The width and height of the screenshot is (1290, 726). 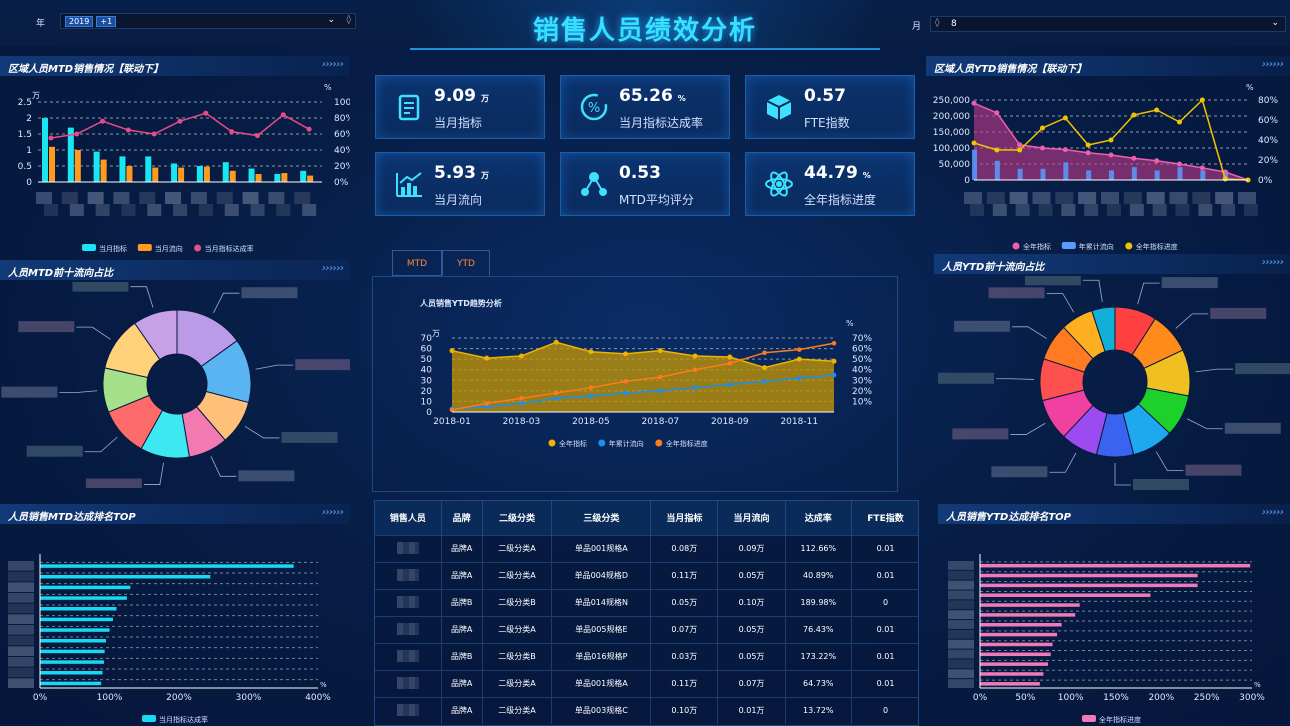 I want to click on table-row: 品牌B 二级分类B 单品016规格P 0.03万 0.05万 173.22% 0.01, so click(x=646, y=656).